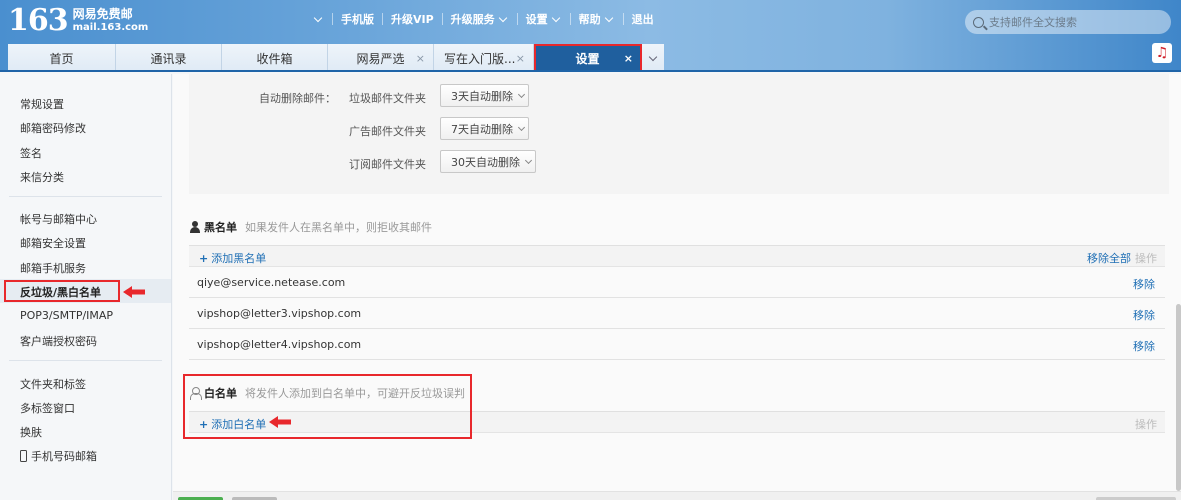 The image size is (1181, 500). Describe the element at coordinates (271, 282) in the screenshot. I see `blacklist-email: qiye@service.netease.com` at that location.